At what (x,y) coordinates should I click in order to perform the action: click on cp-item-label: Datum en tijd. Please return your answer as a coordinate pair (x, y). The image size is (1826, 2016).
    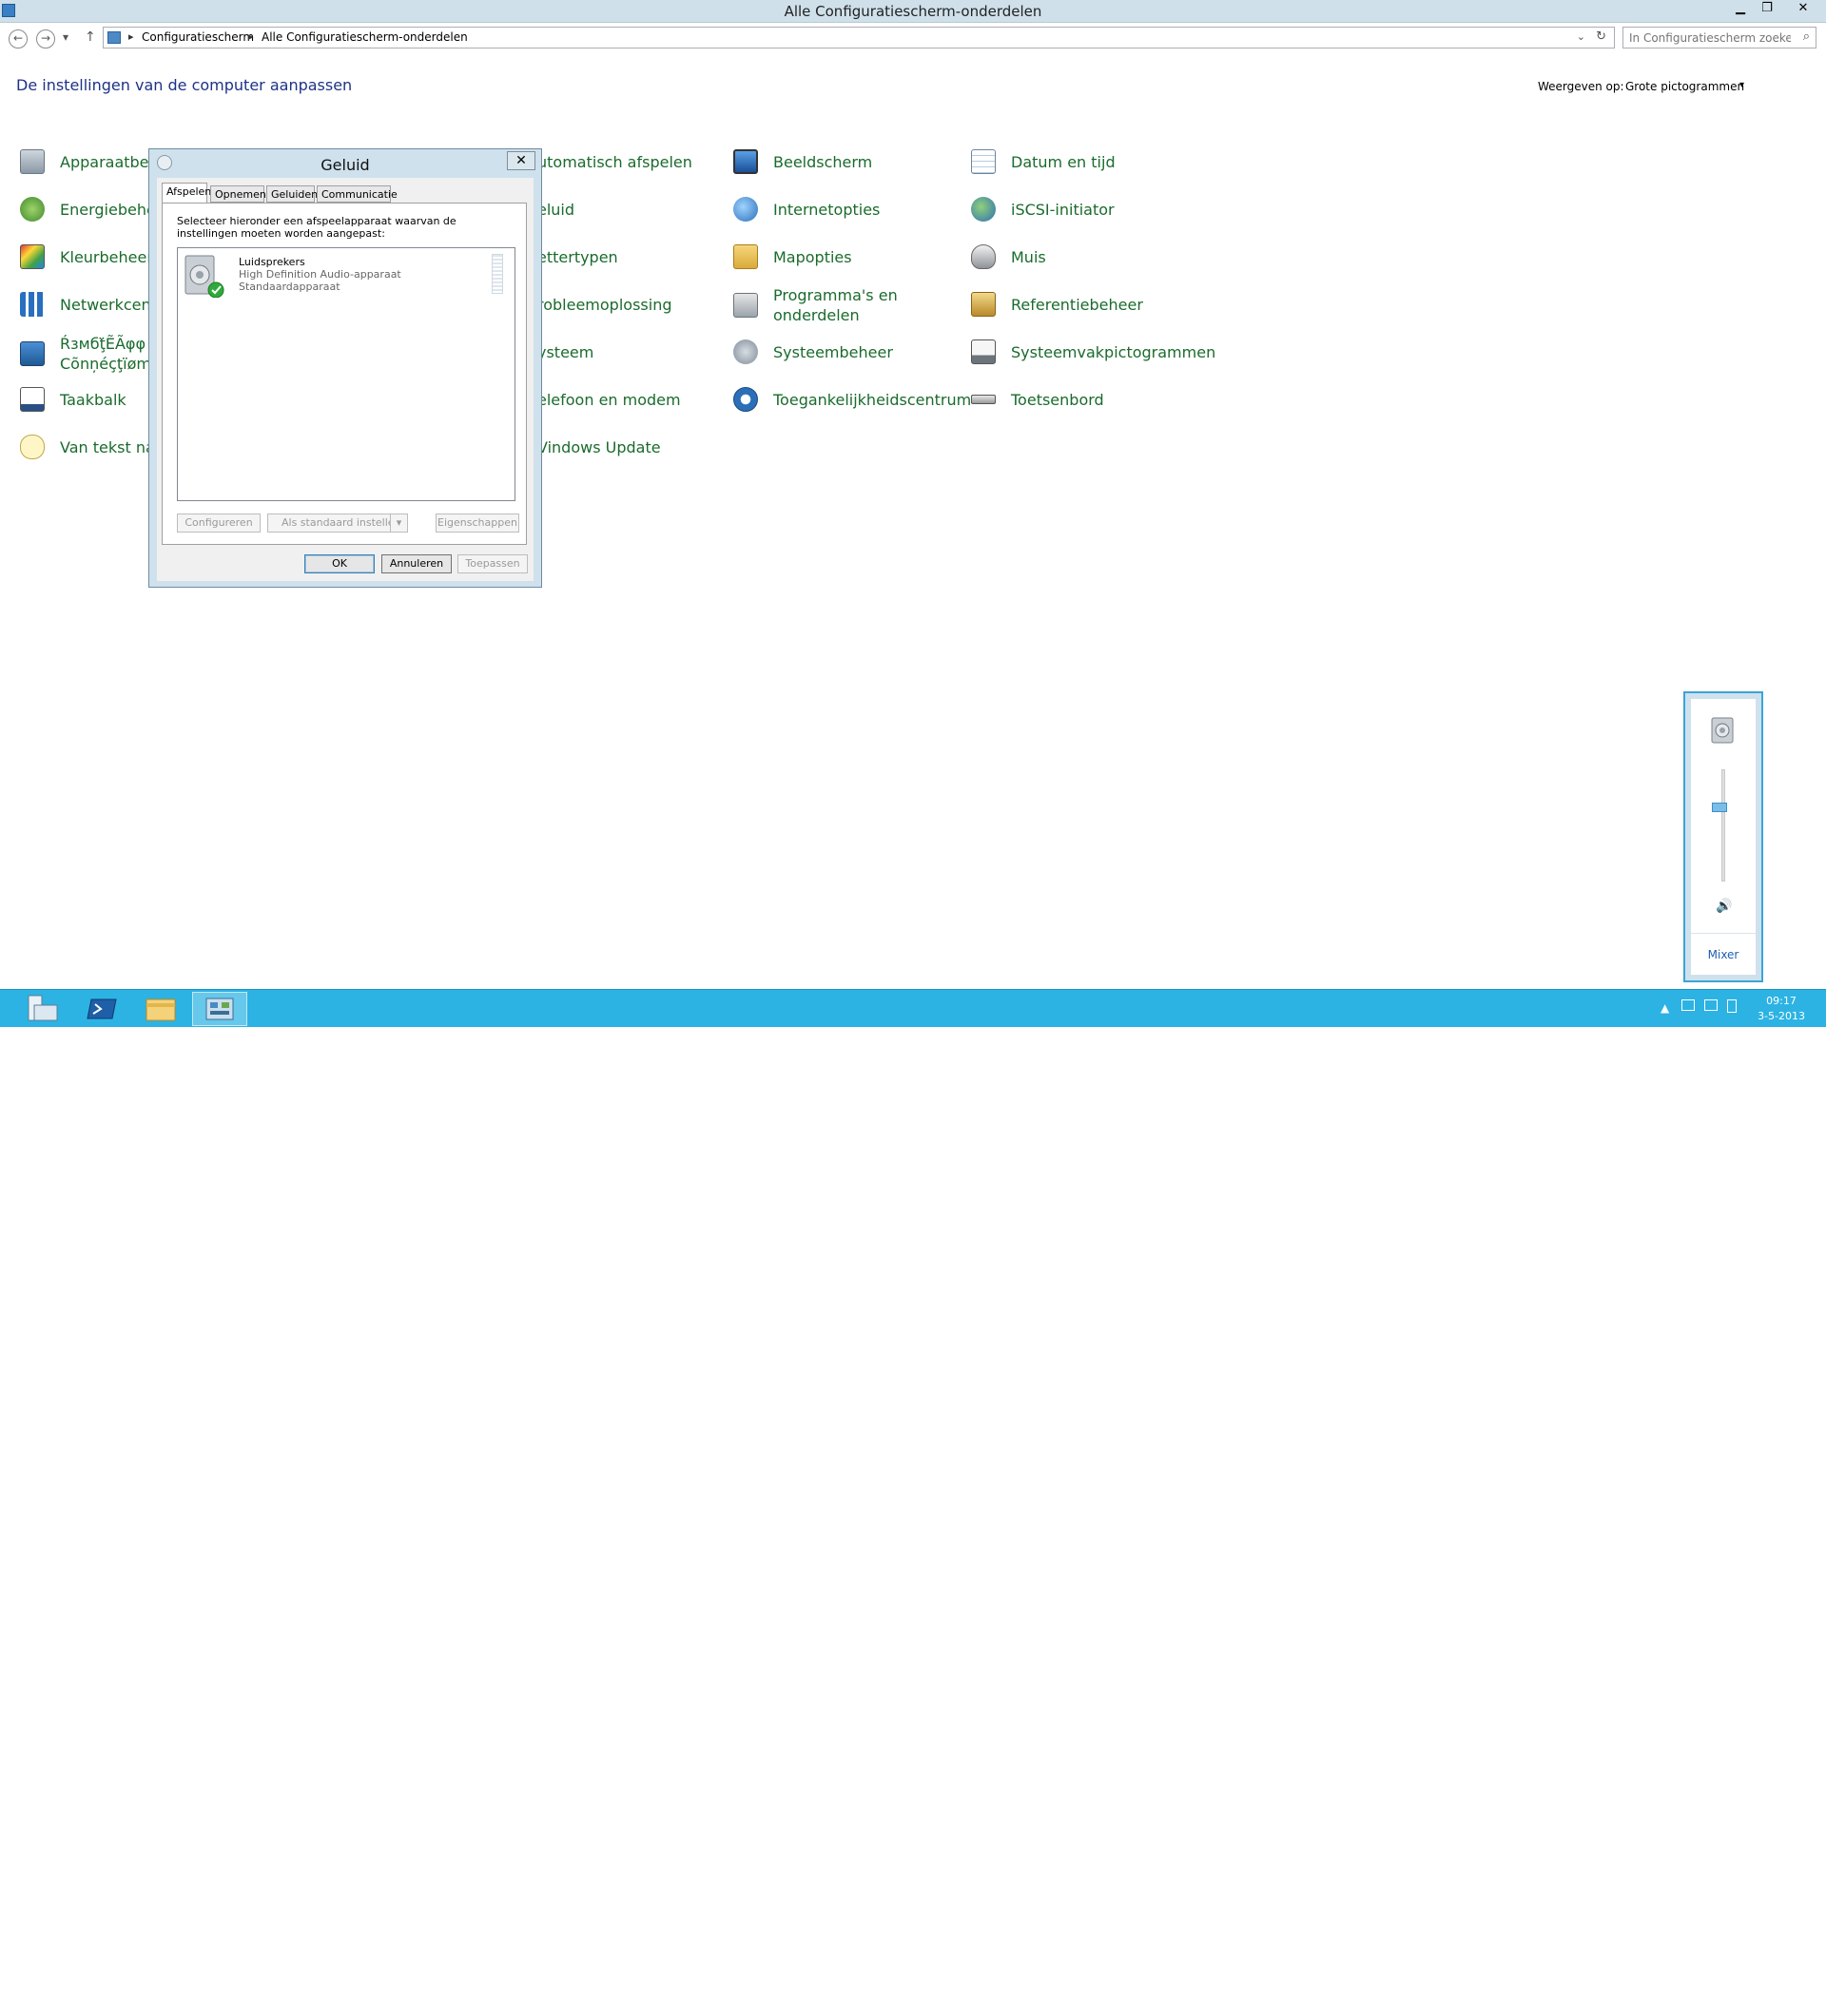
    Looking at the image, I should click on (1063, 161).